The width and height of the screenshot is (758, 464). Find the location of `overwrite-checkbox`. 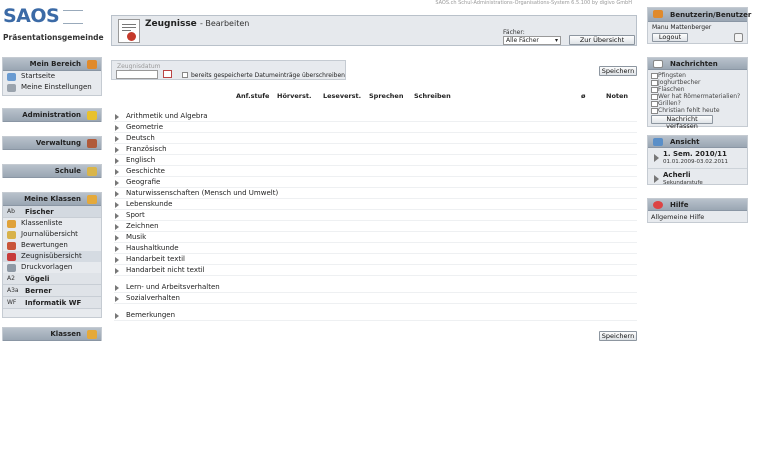

overwrite-checkbox is located at coordinates (185, 75).